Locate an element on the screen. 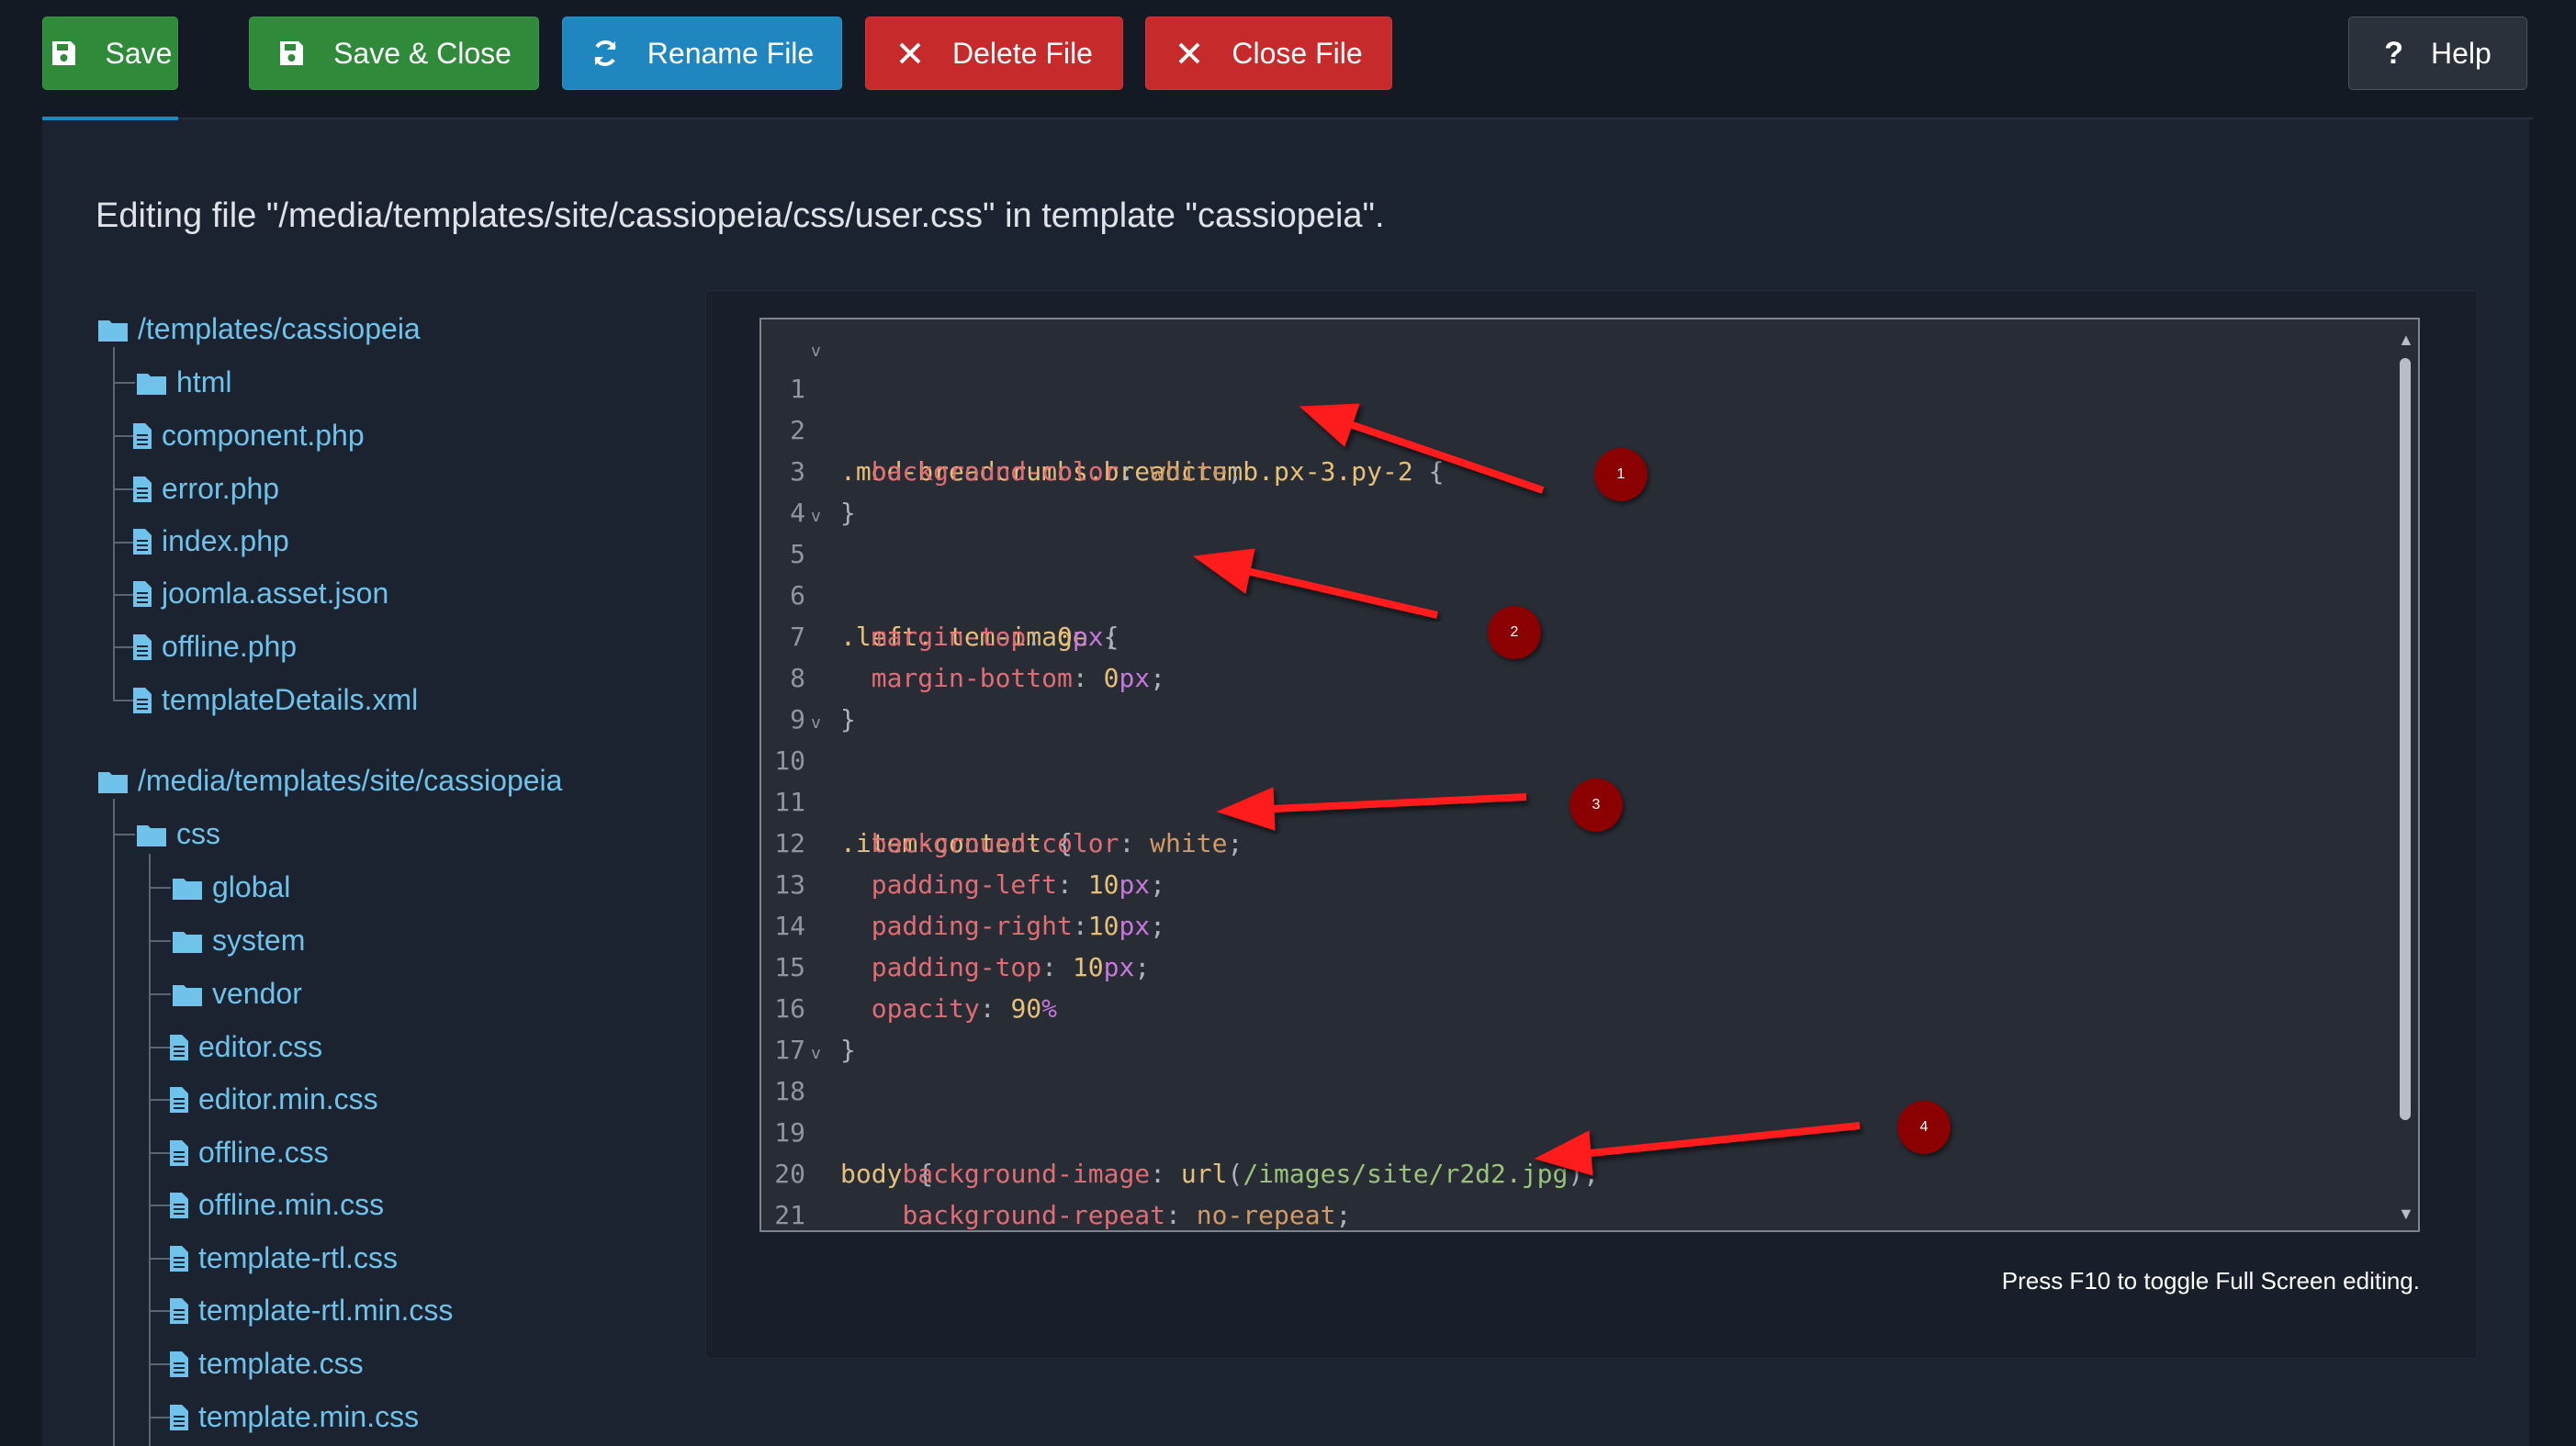  tree-folder-vendor: vendor is located at coordinates (237, 994).